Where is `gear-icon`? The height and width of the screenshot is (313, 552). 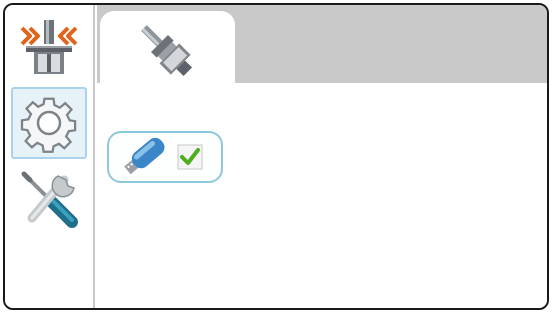 gear-icon is located at coordinates (48, 125).